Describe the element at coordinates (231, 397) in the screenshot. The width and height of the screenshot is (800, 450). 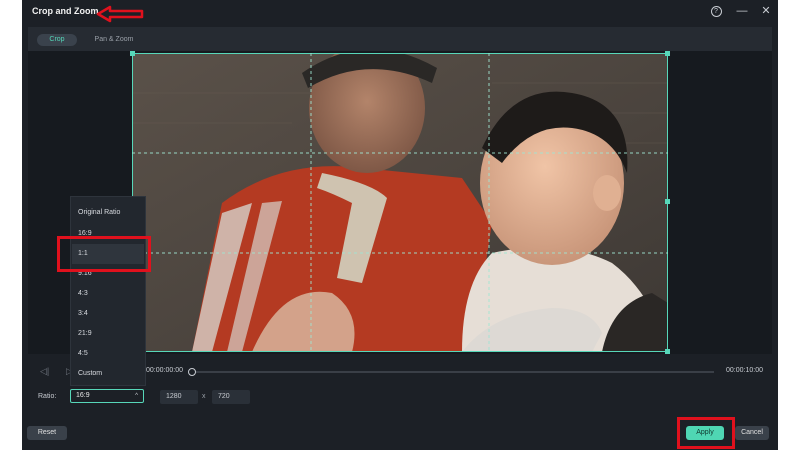
I see `height-input: 720` at that location.